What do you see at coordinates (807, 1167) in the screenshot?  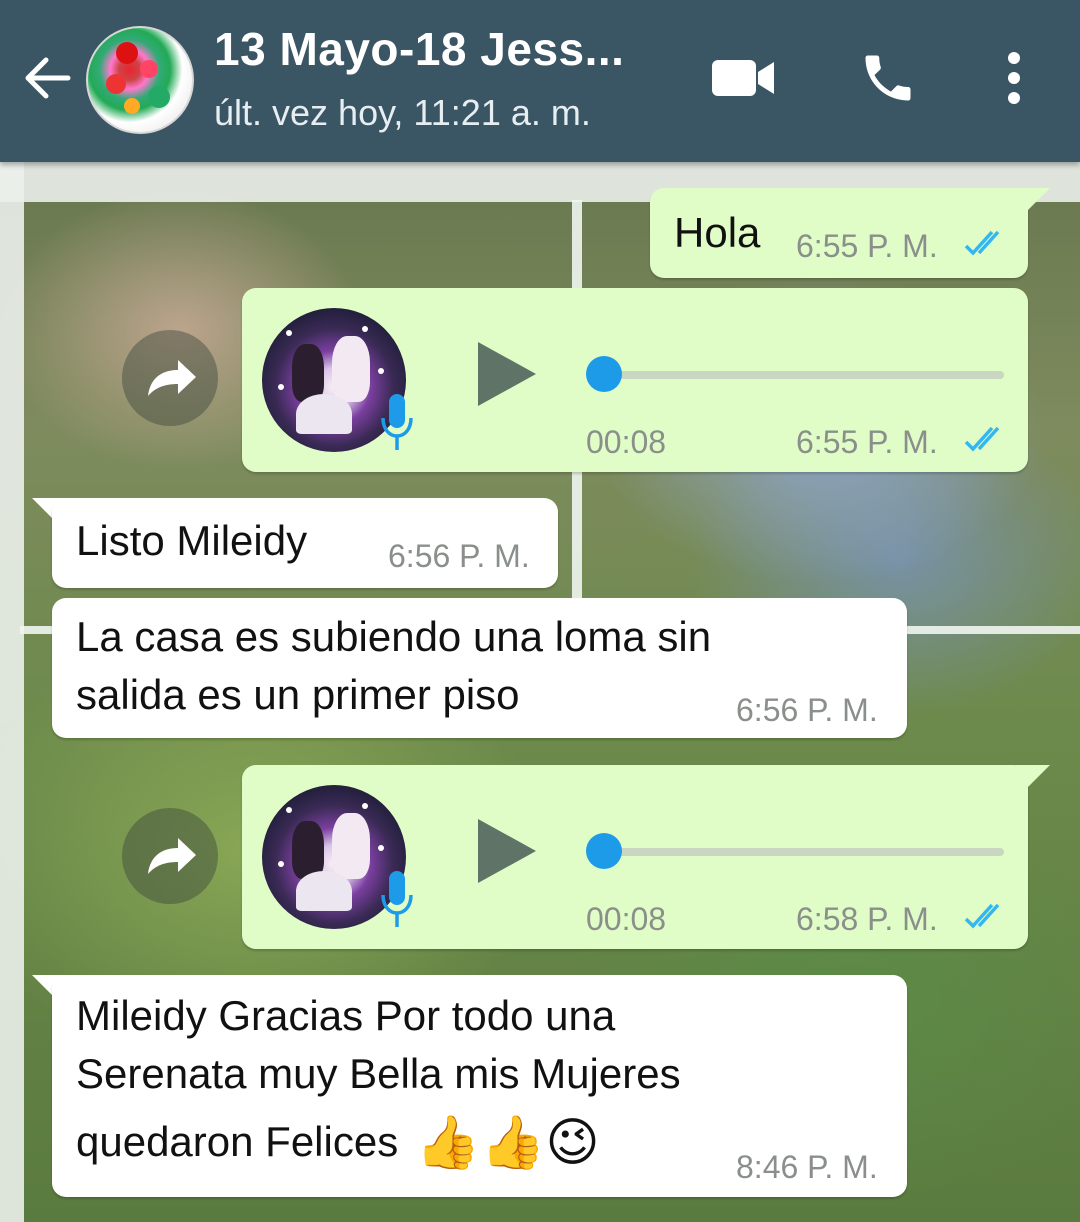 I see `message-time: 8:46 P. M.` at bounding box center [807, 1167].